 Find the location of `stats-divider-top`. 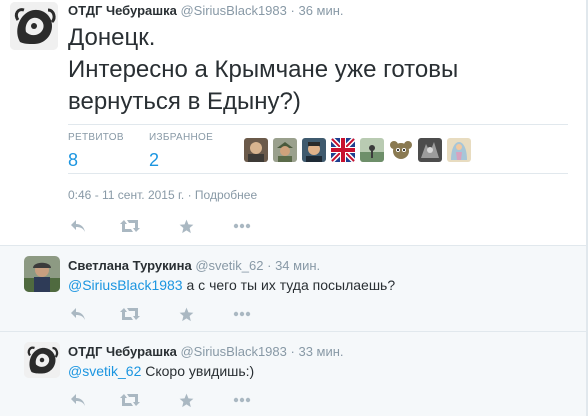

stats-divider-top is located at coordinates (318, 124).